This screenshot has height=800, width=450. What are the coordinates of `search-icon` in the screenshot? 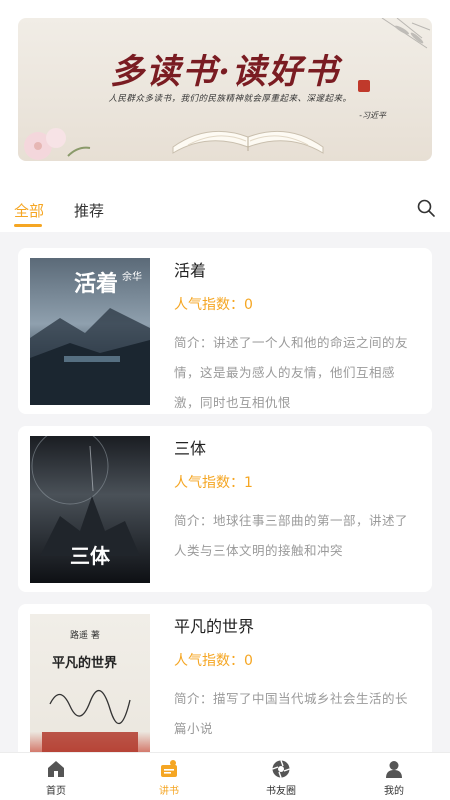 It's located at (426, 208).